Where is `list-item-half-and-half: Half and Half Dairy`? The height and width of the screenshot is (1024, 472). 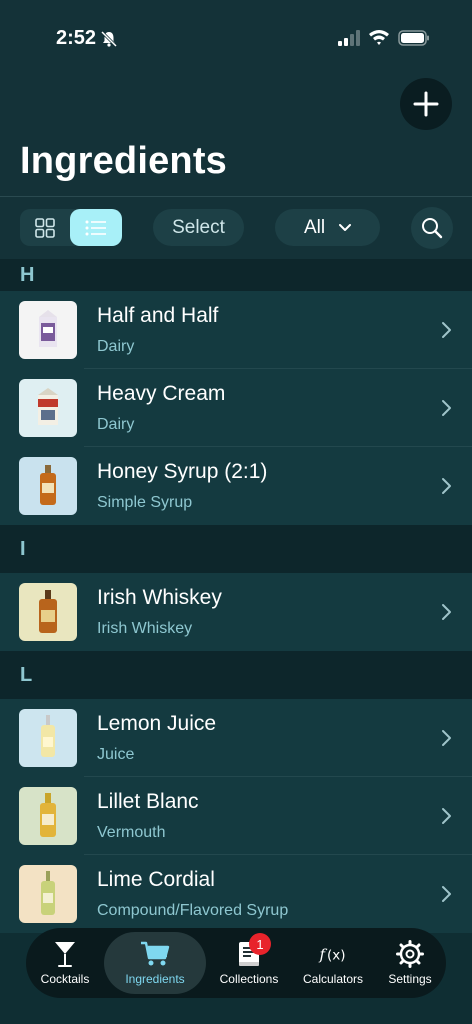
list-item-half-and-half: Half and Half Dairy is located at coordinates (236, 330).